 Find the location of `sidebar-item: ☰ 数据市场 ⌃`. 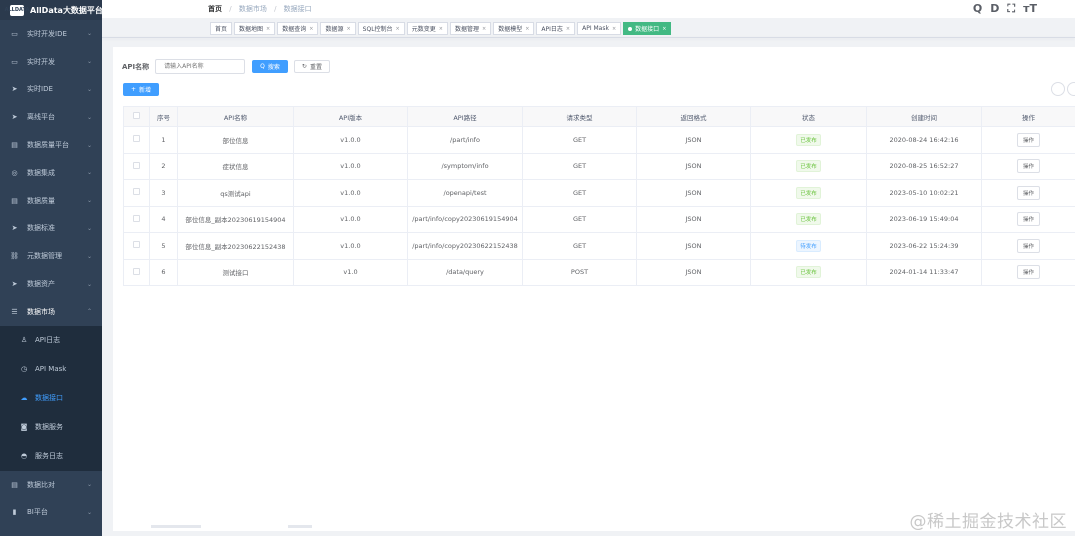

sidebar-item: ☰ 数据市场 ⌃ is located at coordinates (51, 312).